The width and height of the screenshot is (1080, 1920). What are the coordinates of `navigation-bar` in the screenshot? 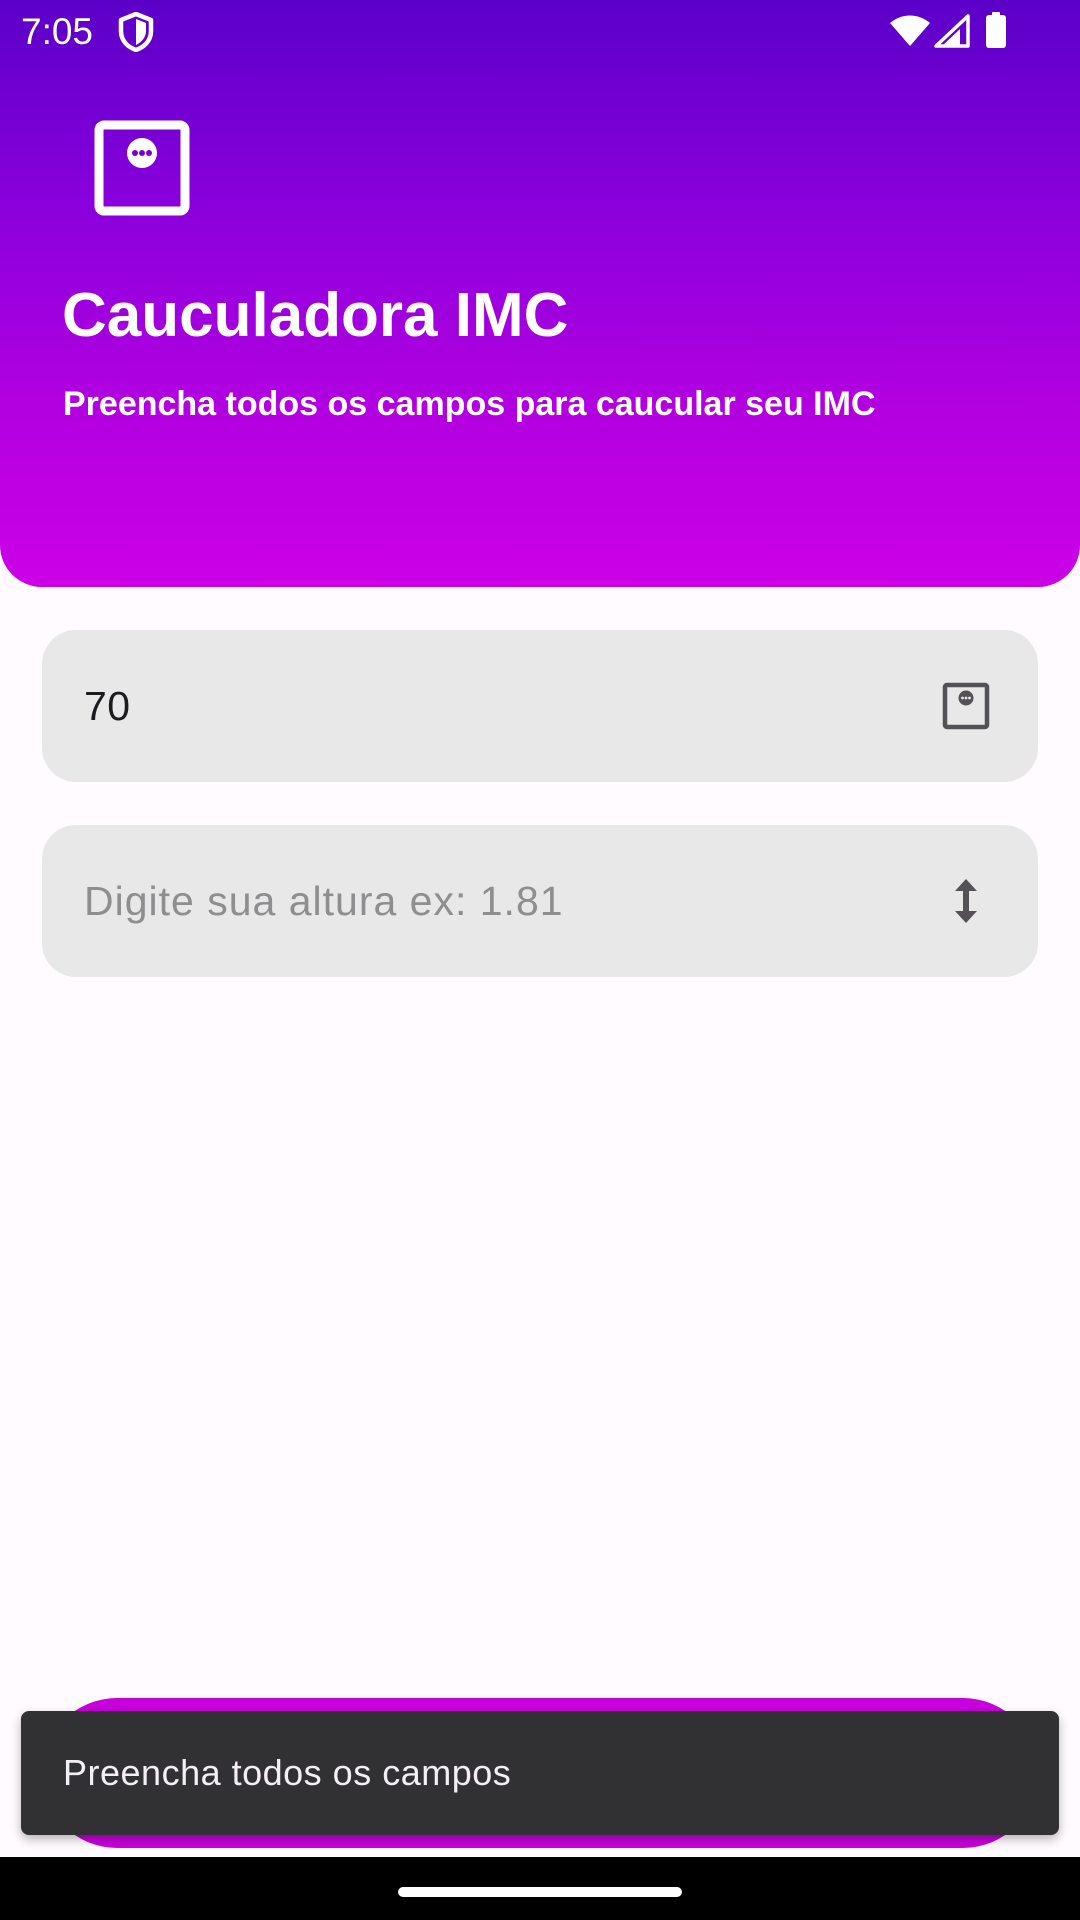 It's located at (540, 1888).